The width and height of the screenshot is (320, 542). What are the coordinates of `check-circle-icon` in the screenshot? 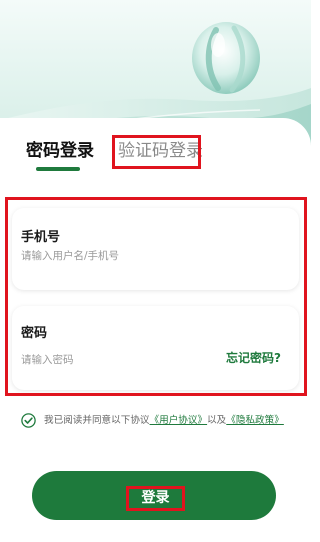 It's located at (28, 420).